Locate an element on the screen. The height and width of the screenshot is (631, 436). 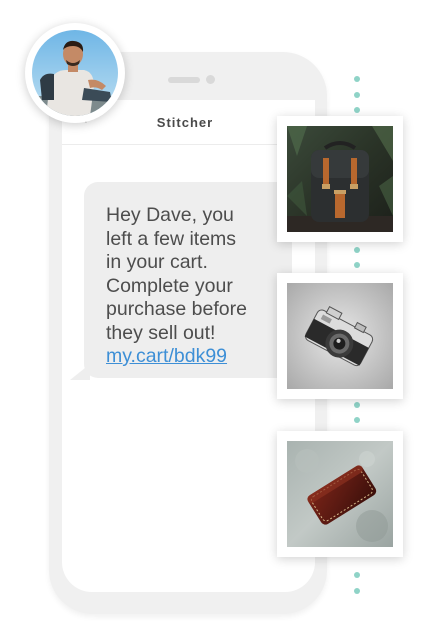
message-line: purchase before is located at coordinates (176, 309).